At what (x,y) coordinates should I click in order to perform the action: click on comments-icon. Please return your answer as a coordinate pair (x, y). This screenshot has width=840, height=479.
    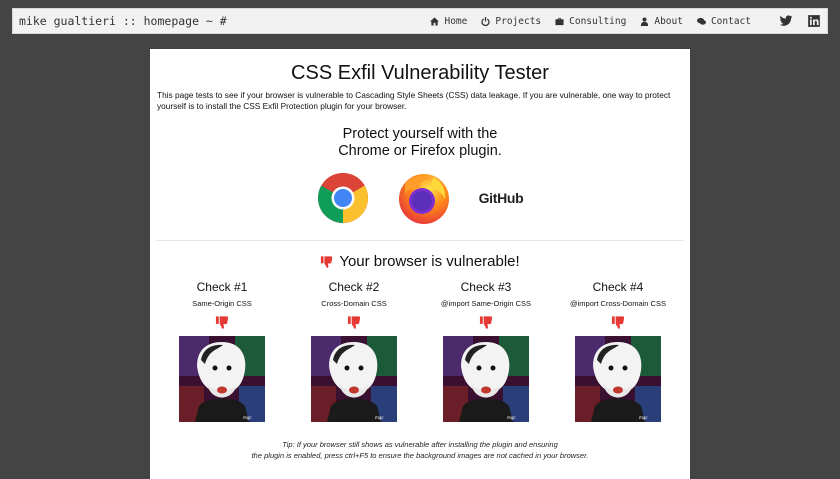
    Looking at the image, I should click on (701, 21).